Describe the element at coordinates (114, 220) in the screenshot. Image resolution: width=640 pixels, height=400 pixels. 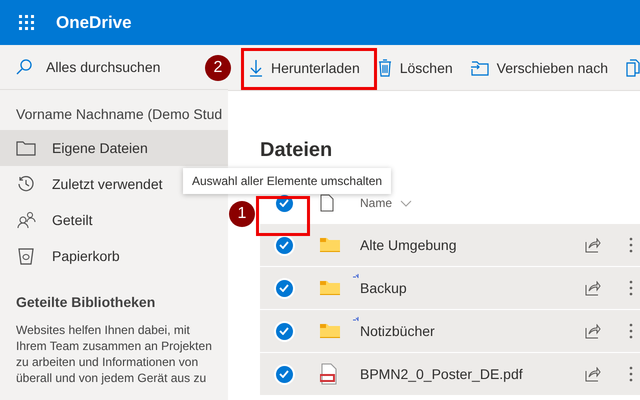
I see `nav-item: Geteilt` at that location.